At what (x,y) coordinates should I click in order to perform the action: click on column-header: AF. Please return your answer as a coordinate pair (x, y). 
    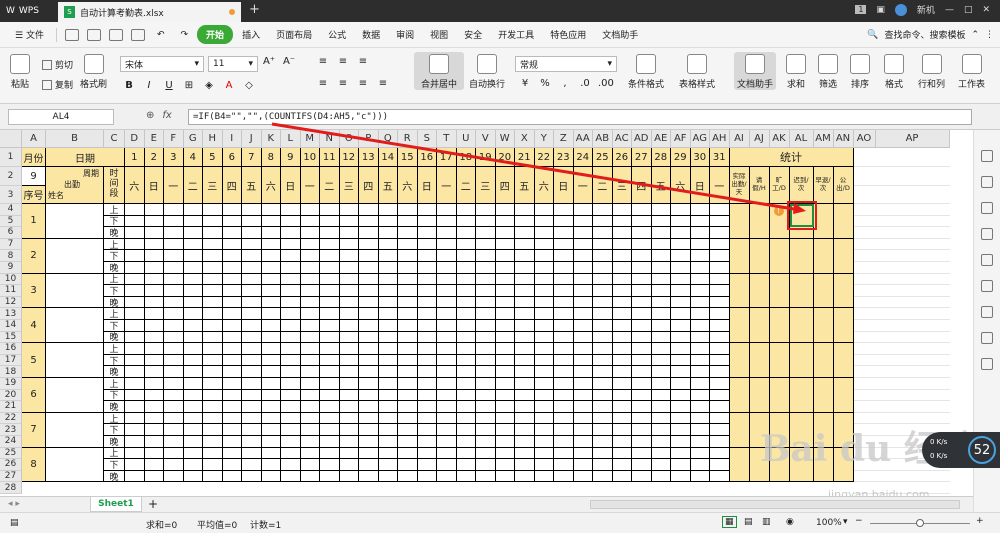
    Looking at the image, I should click on (681, 139).